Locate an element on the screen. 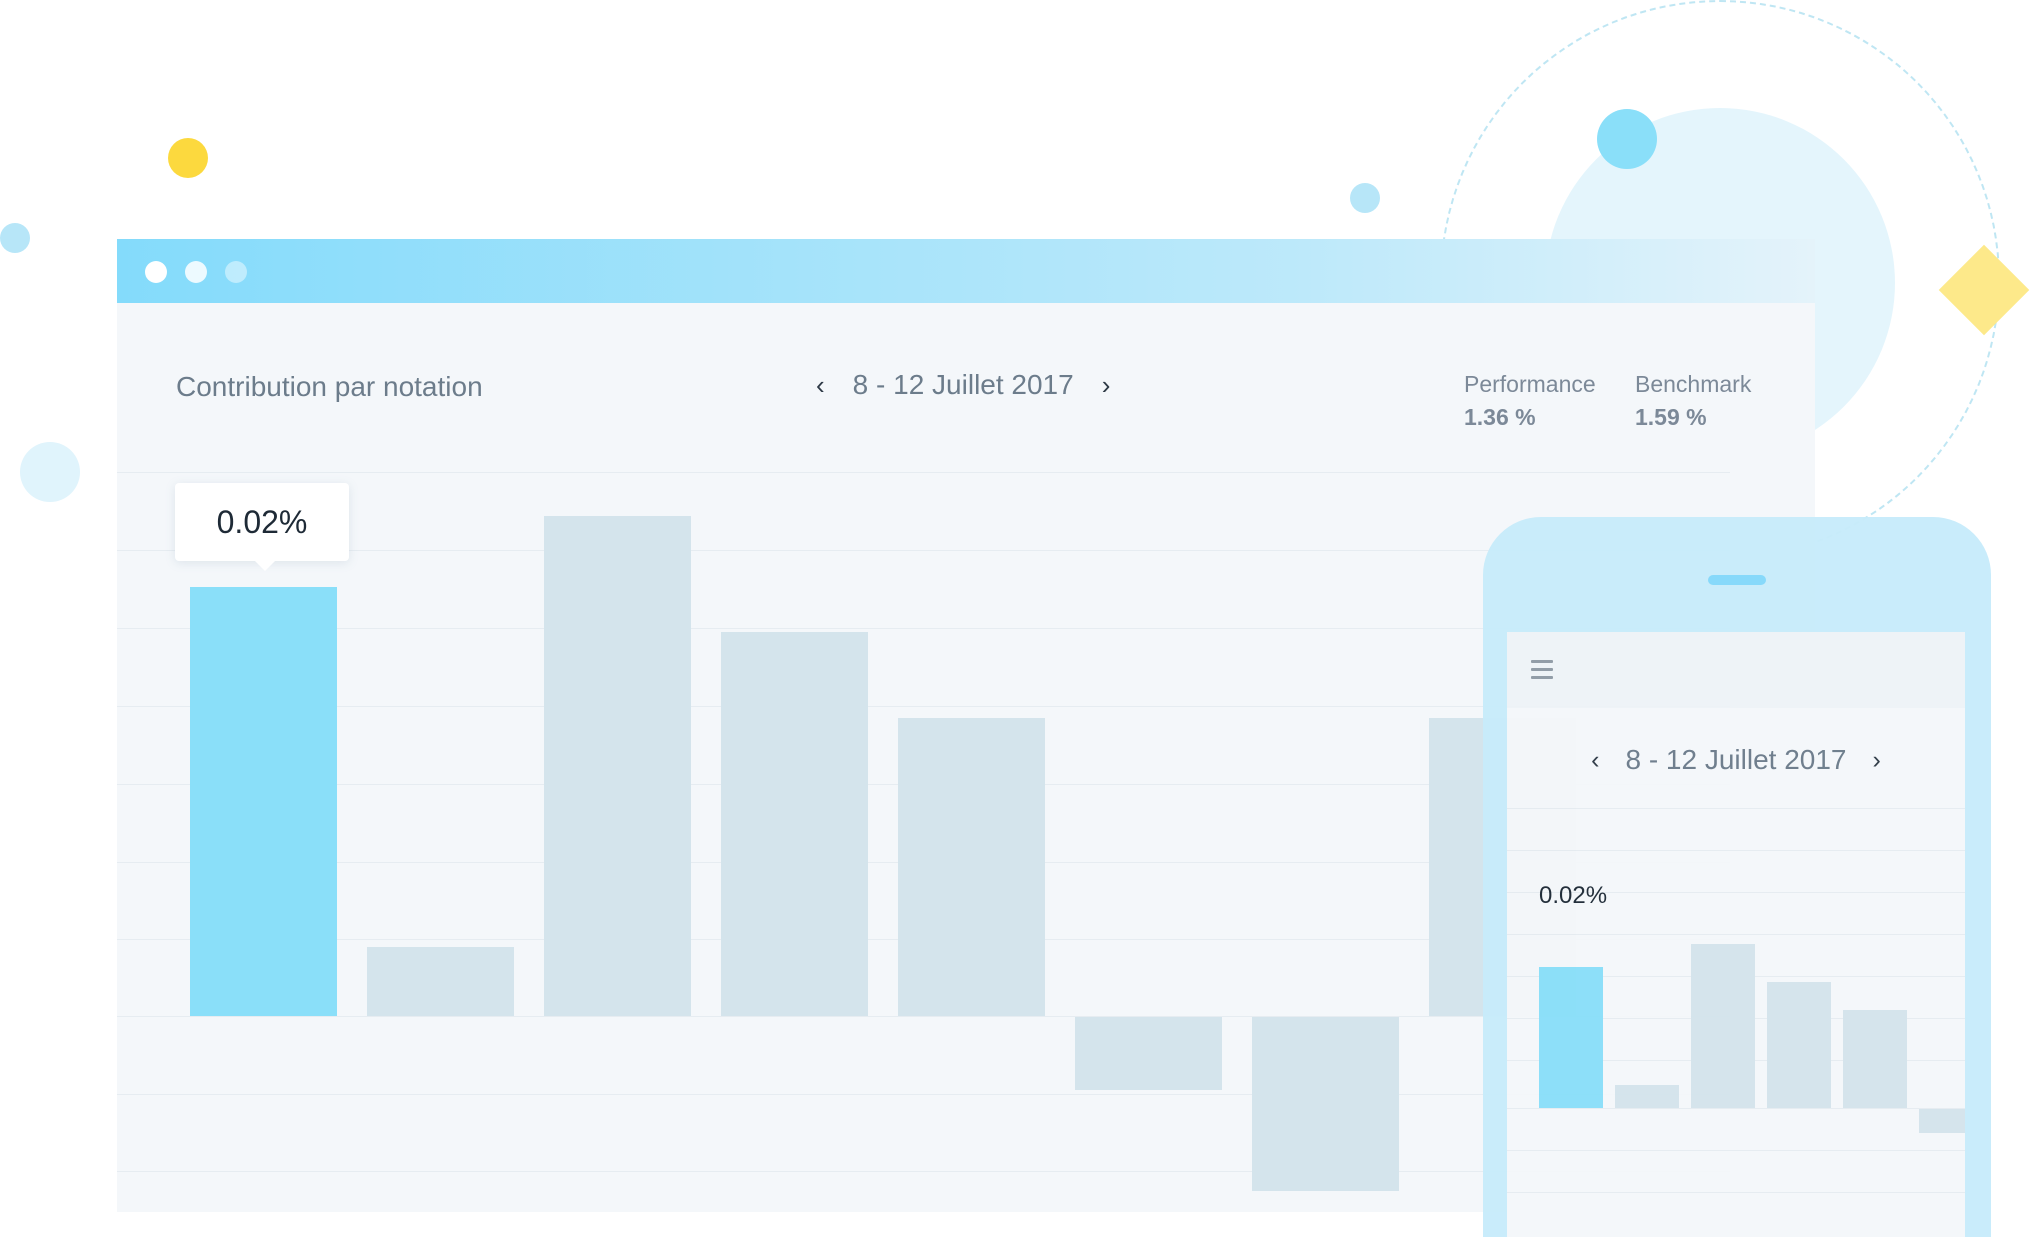 The width and height of the screenshot is (2030, 1237). mobile-selected-value: 0.02% is located at coordinates (1573, 895).